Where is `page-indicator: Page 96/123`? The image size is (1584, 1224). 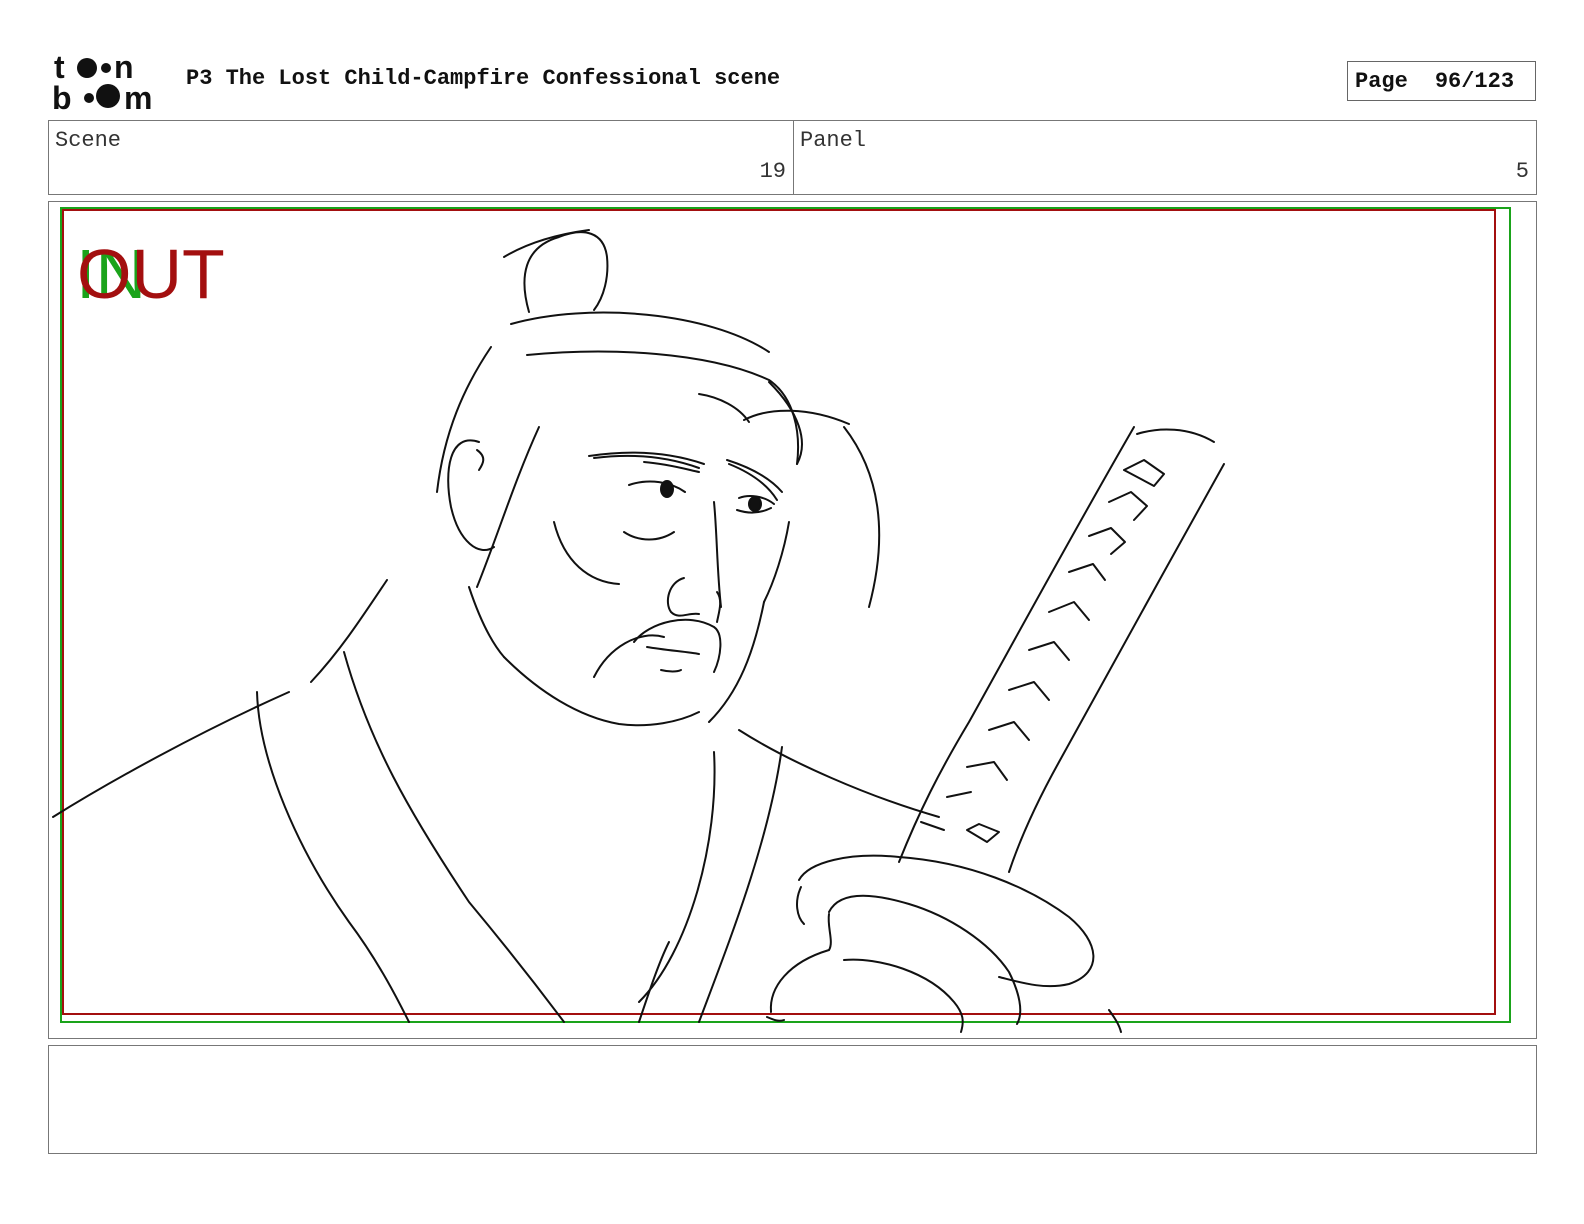
page-indicator: Page 96/123 is located at coordinates (1441, 81).